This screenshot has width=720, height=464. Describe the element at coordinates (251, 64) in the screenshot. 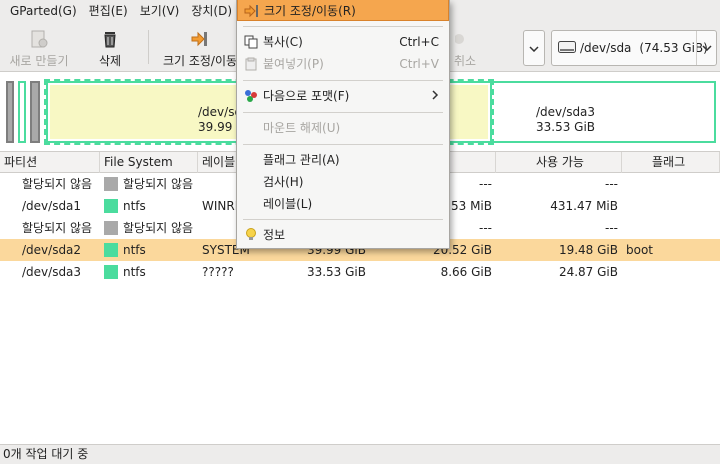

I see `paste-icon` at that location.